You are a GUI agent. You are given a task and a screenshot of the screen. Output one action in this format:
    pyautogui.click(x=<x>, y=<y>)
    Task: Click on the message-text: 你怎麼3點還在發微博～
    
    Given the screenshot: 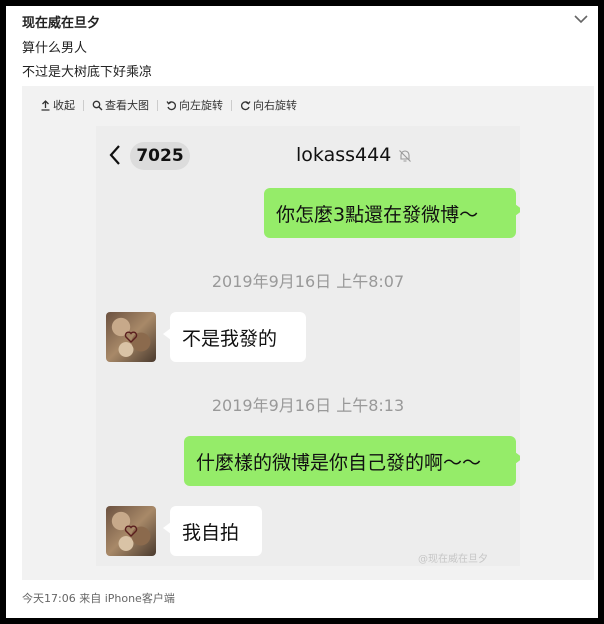 What is the action you would take?
    pyautogui.click(x=377, y=214)
    